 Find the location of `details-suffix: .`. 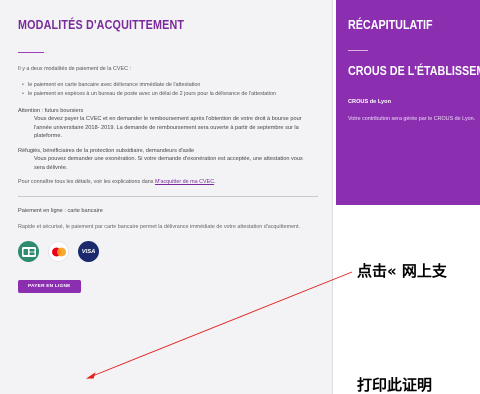

details-suffix: . is located at coordinates (215, 182).